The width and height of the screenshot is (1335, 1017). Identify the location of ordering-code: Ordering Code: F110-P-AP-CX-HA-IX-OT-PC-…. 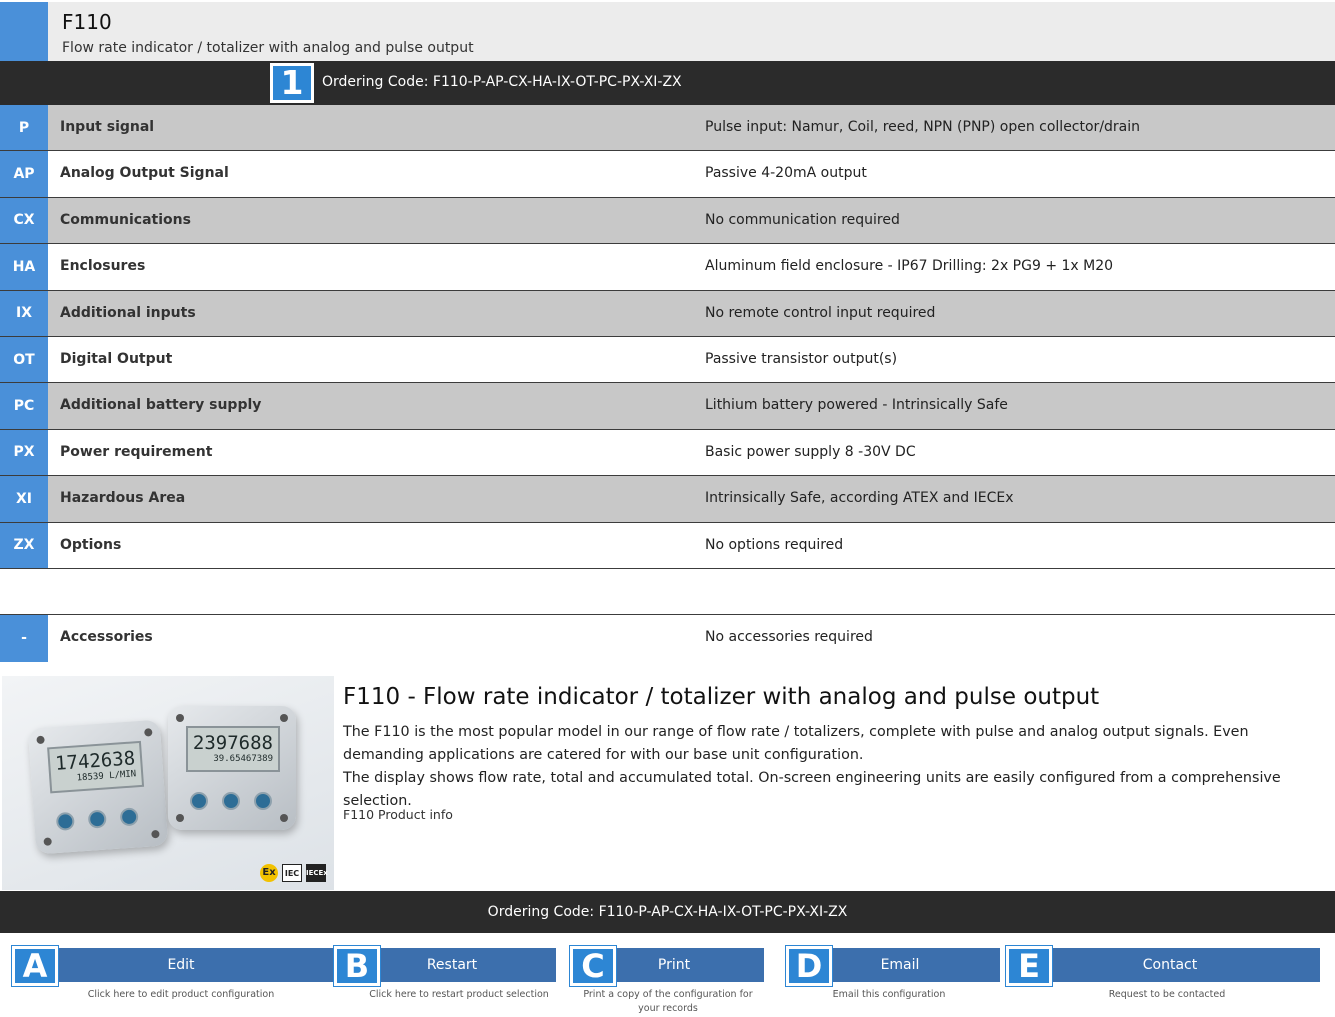
(502, 82).